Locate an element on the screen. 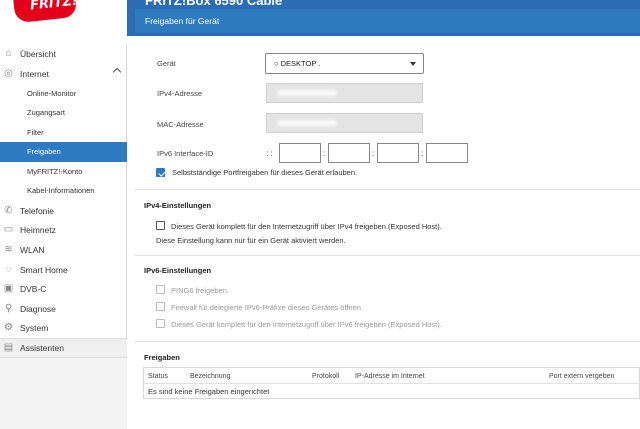  sidebar-item-label: Zugangsart is located at coordinates (46, 113).